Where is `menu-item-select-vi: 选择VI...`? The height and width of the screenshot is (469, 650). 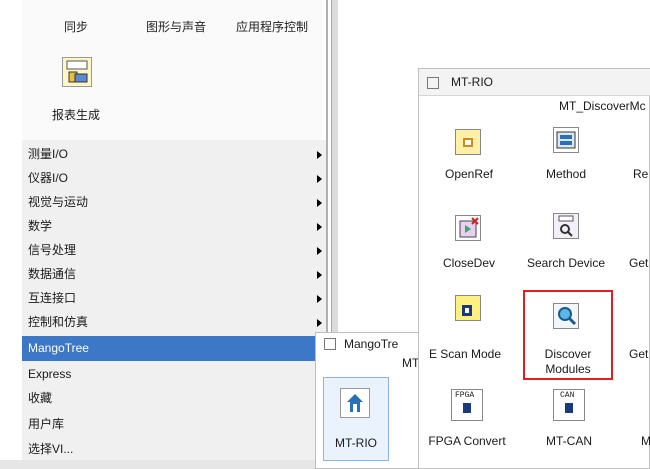
menu-item-select-vi: 选择VI... is located at coordinates (174, 449).